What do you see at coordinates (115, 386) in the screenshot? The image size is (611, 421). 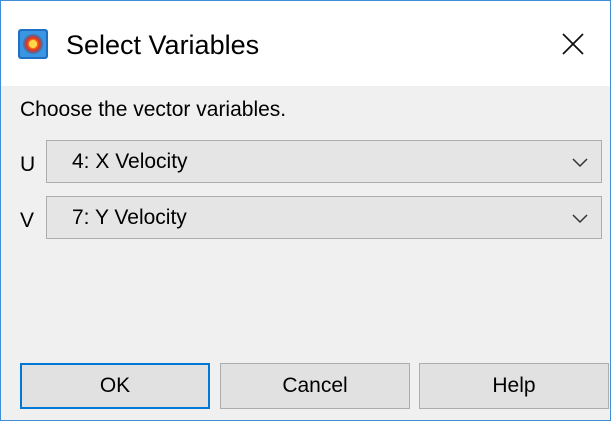 I see `ok-button: OK` at bounding box center [115, 386].